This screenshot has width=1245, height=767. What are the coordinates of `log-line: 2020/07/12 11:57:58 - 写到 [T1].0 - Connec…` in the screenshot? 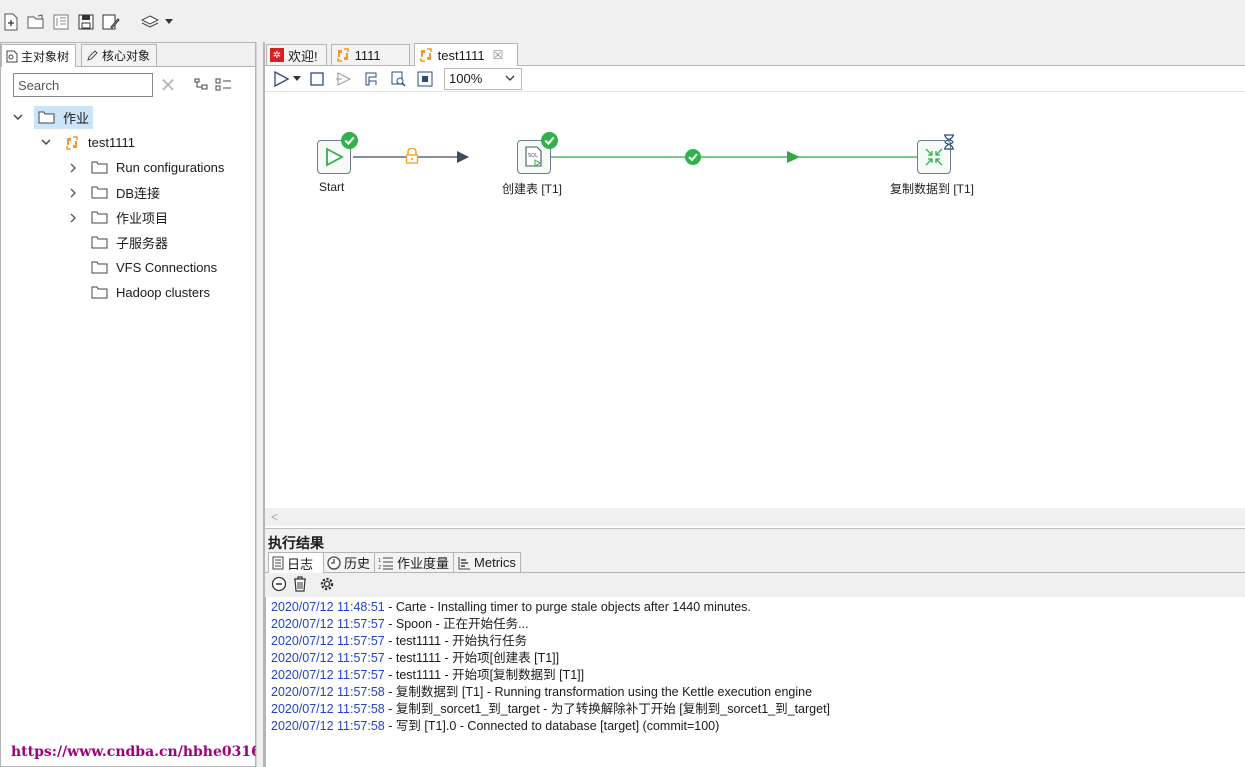 It's located at (758, 726).